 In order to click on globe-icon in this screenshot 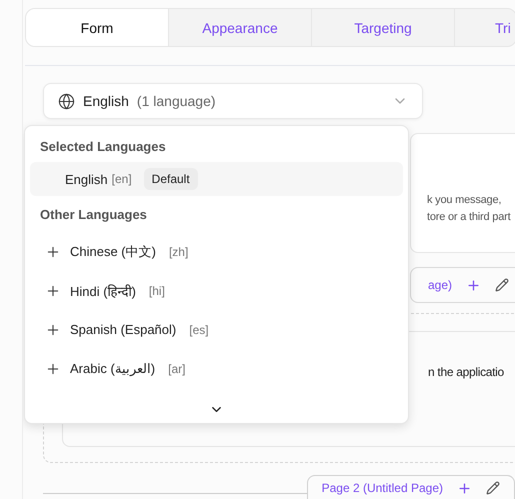, I will do `click(66, 101)`.